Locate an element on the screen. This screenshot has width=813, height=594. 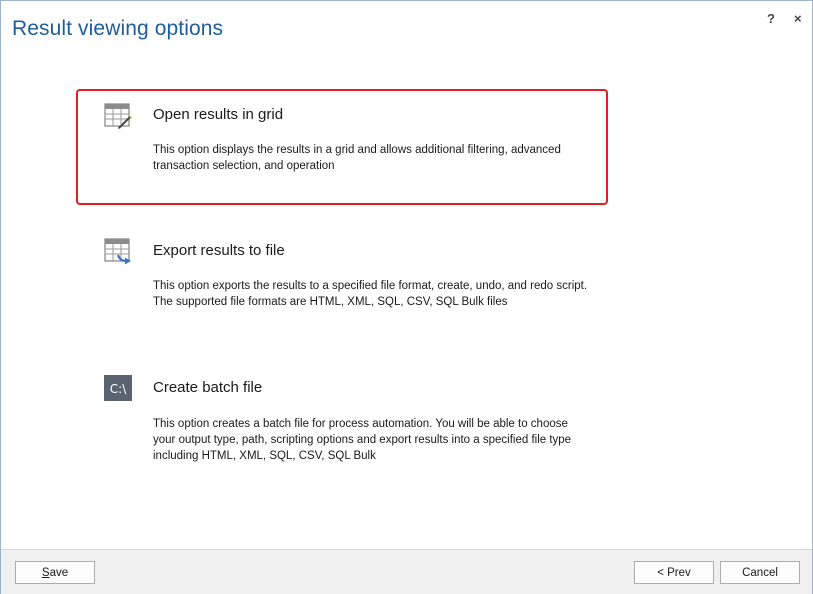
grid-edit-icon is located at coordinates (118, 116).